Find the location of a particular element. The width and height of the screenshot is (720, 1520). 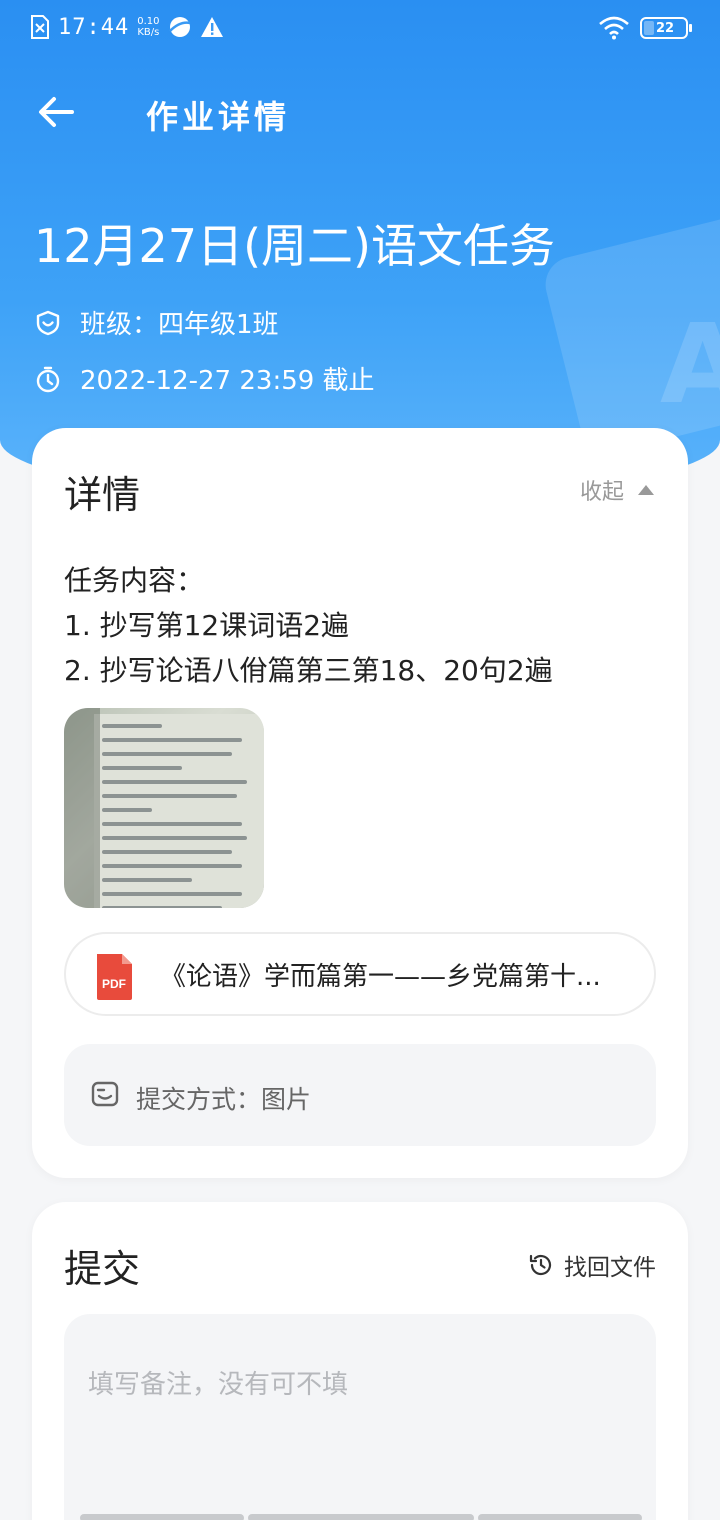

attachment-image-thumbnail is located at coordinates (164, 808).